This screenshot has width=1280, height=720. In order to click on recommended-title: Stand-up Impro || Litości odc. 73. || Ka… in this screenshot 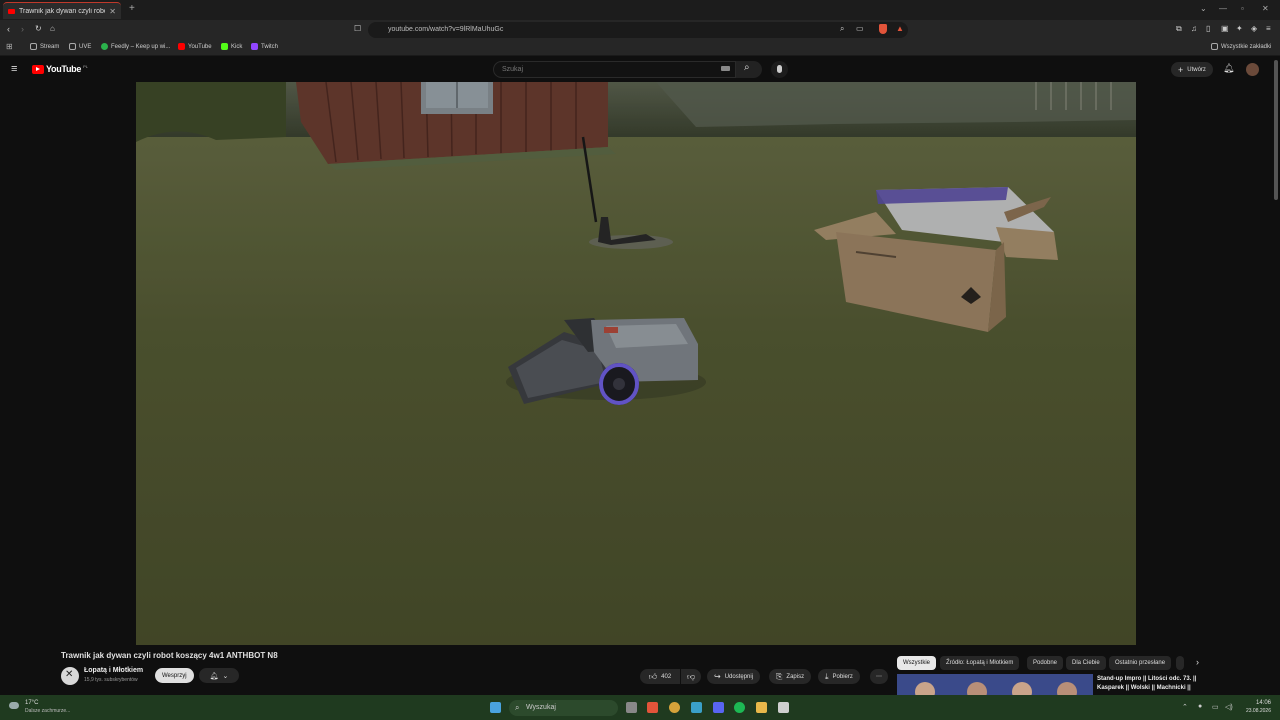, I will do `click(1151, 685)`.